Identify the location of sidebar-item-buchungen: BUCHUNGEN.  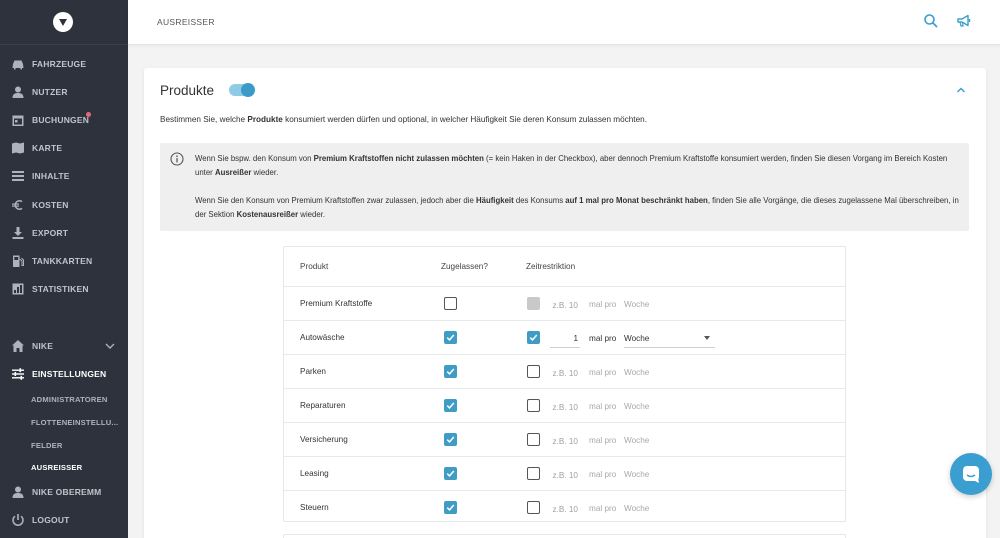
(64, 120).